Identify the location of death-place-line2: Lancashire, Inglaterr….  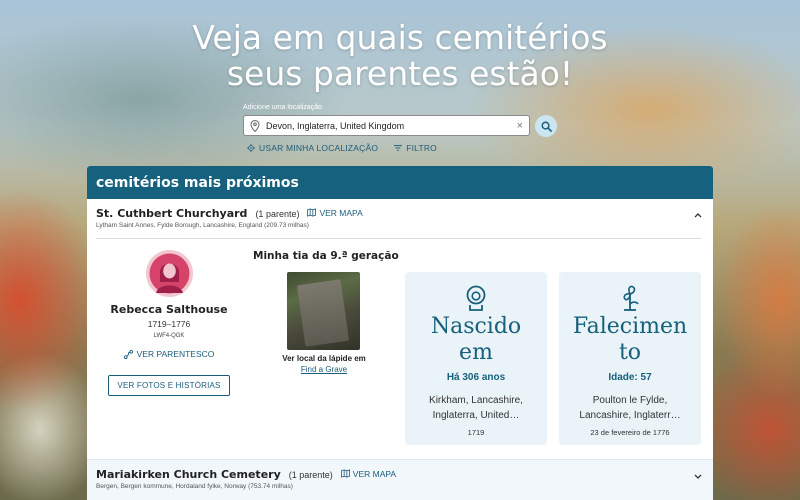
(630, 415).